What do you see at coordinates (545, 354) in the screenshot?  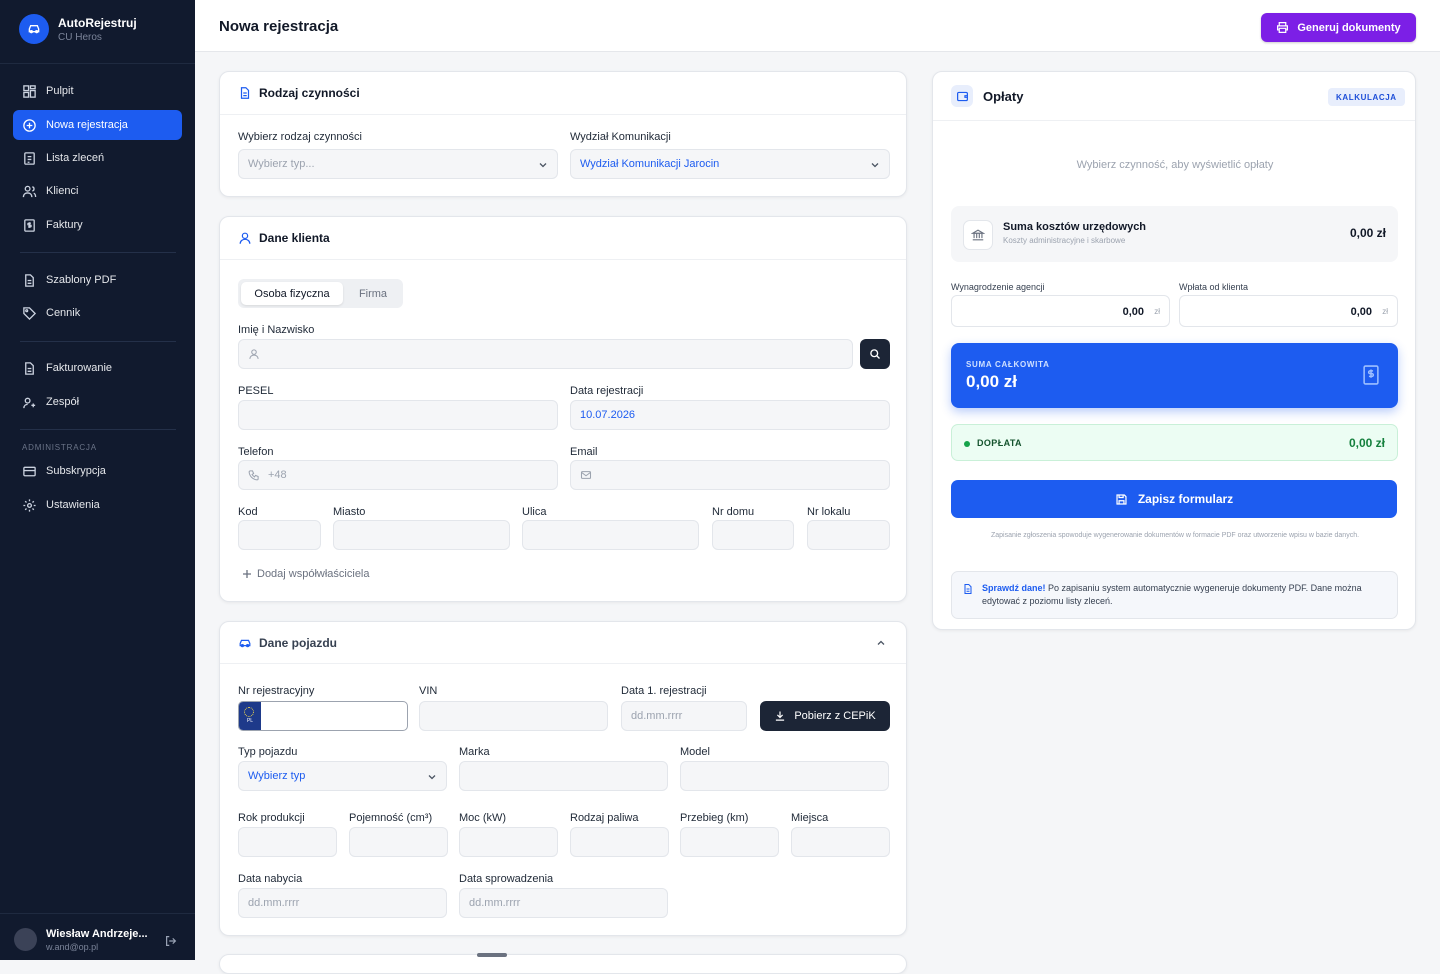 I see `name-field` at bounding box center [545, 354].